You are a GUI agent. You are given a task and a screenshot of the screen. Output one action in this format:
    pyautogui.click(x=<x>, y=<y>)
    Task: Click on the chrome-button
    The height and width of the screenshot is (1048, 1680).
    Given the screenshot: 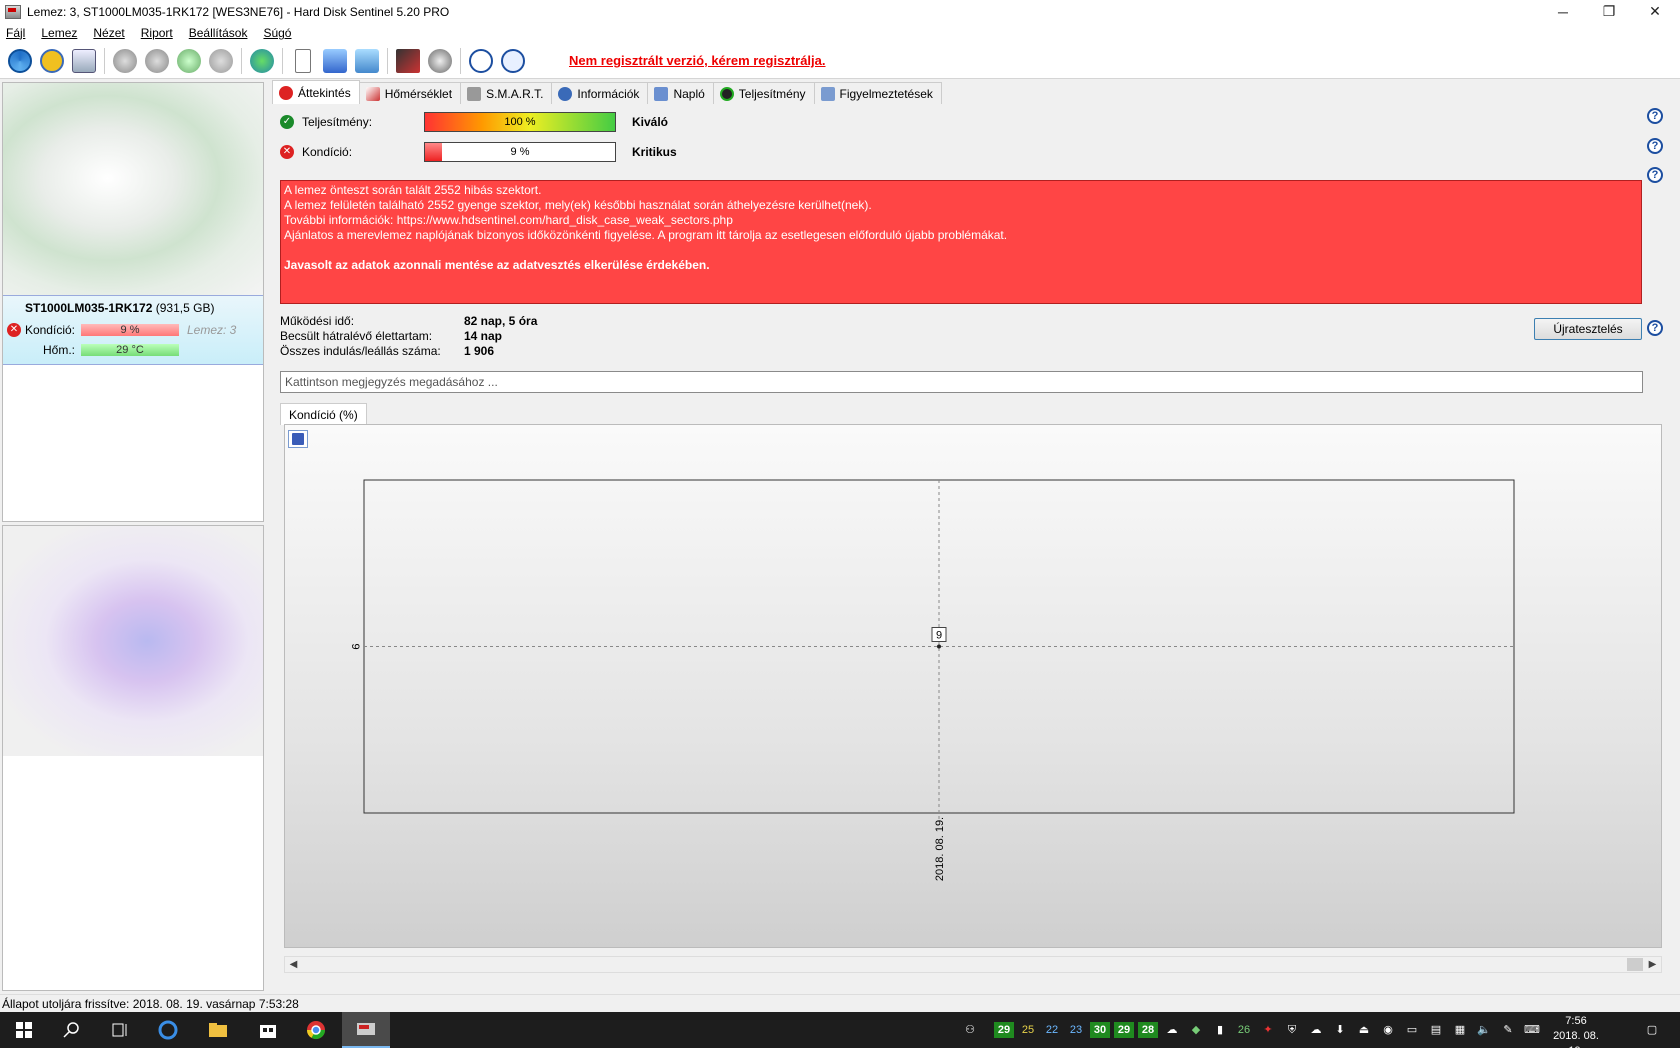 What is the action you would take?
    pyautogui.click(x=316, y=1030)
    